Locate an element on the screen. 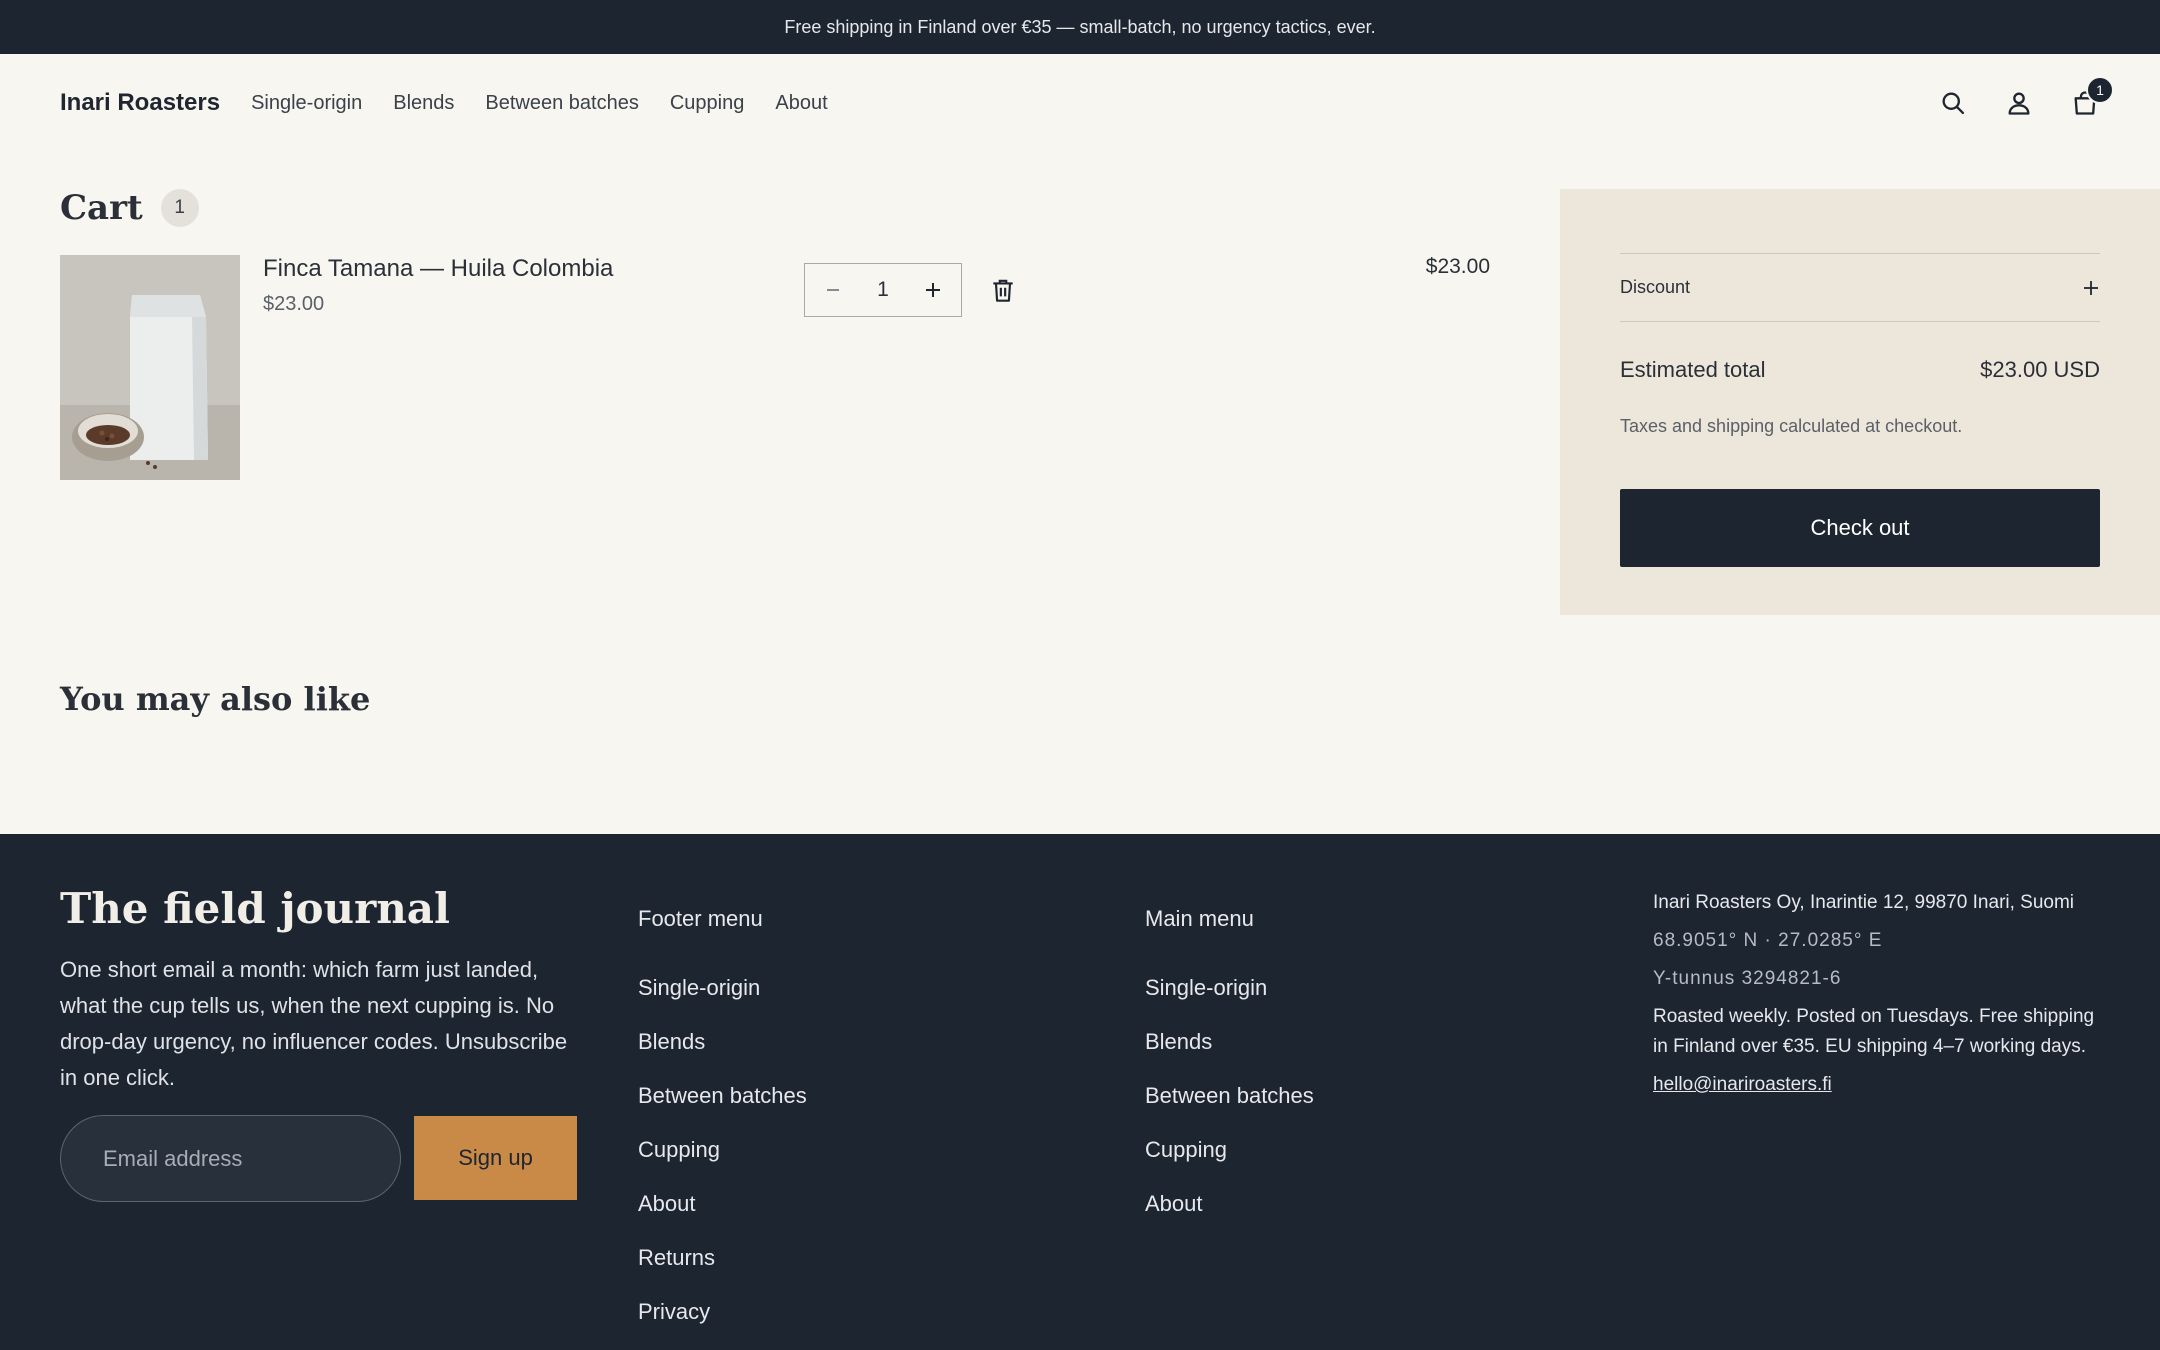 Image resolution: width=2160 pixels, height=1350 pixels. nav-link-about: About is located at coordinates (801, 103).